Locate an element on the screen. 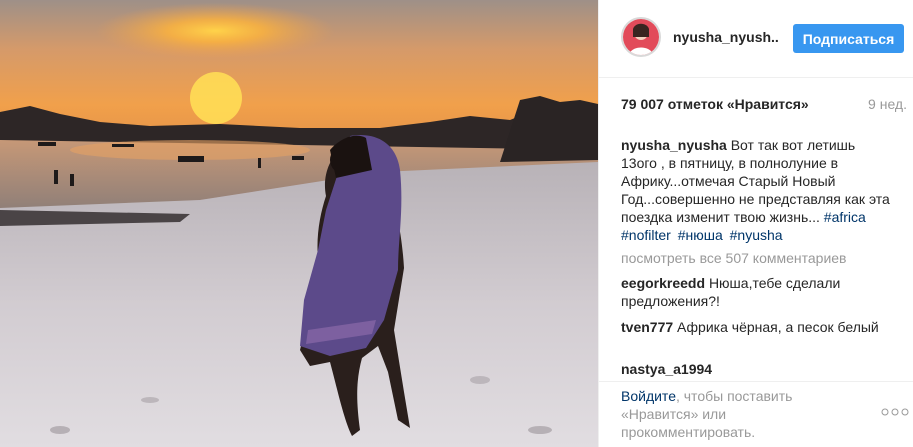  login-link: Войдите is located at coordinates (648, 396).